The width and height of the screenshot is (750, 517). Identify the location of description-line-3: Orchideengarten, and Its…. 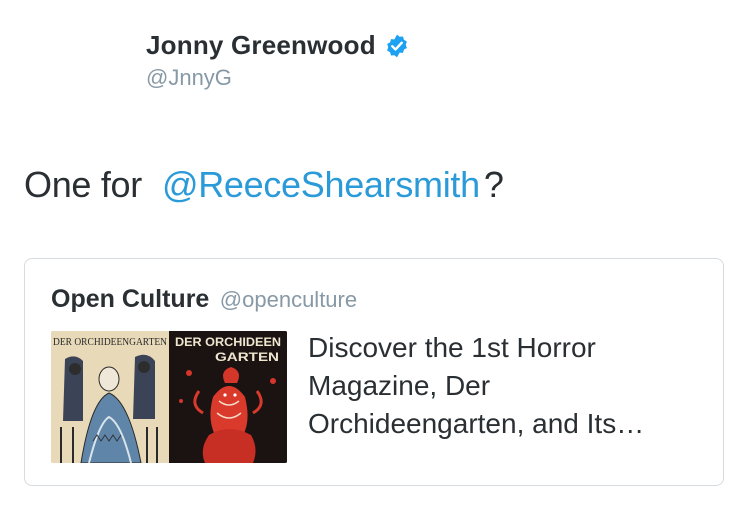
(476, 423).